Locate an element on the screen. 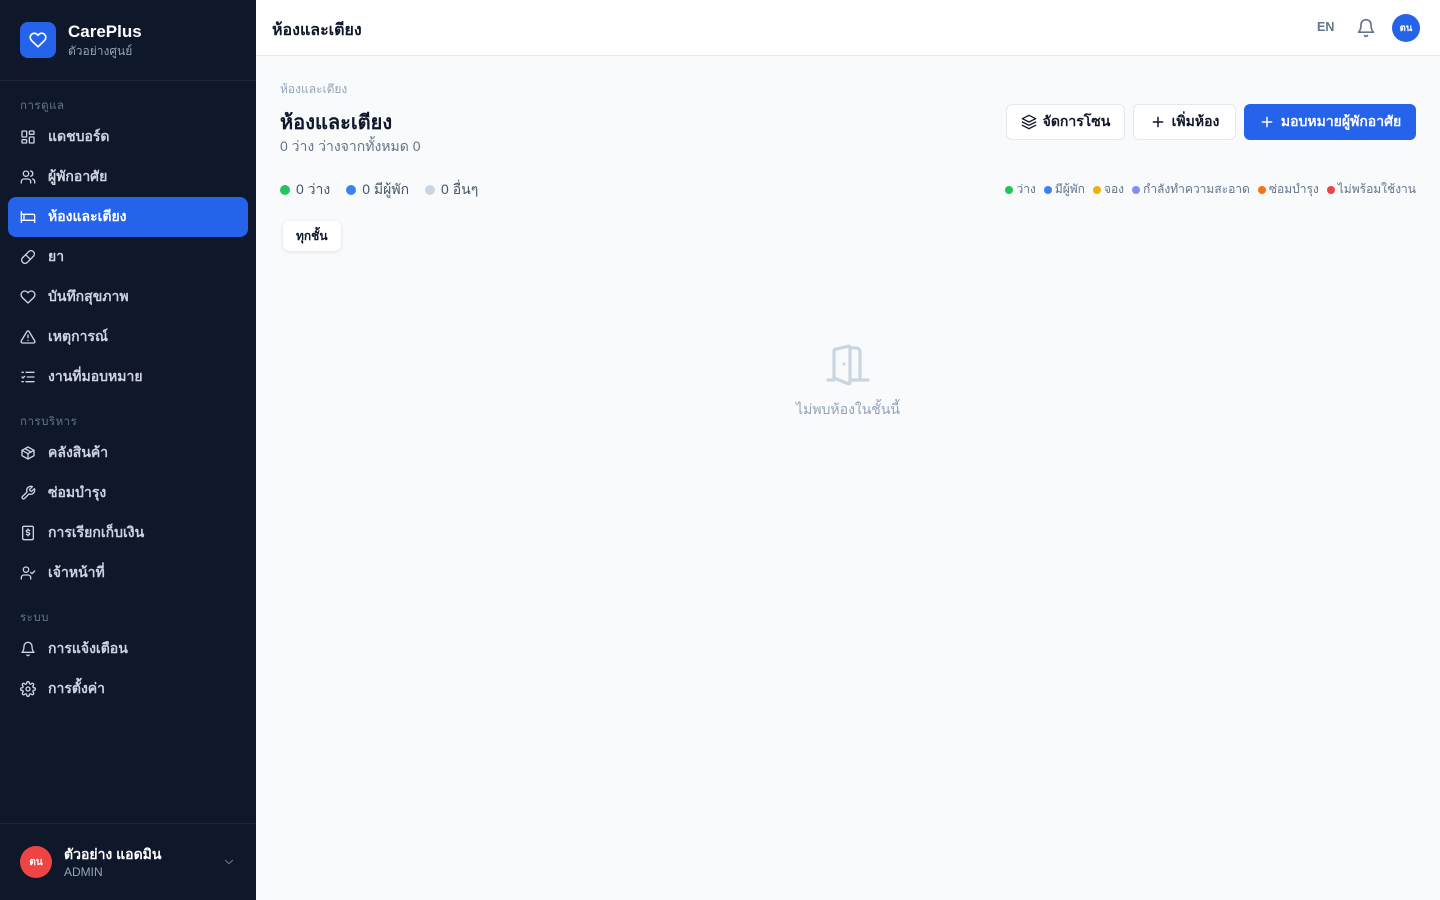  sidebar-item-health-records: บันทึกสุขภาพ is located at coordinates (128, 297).